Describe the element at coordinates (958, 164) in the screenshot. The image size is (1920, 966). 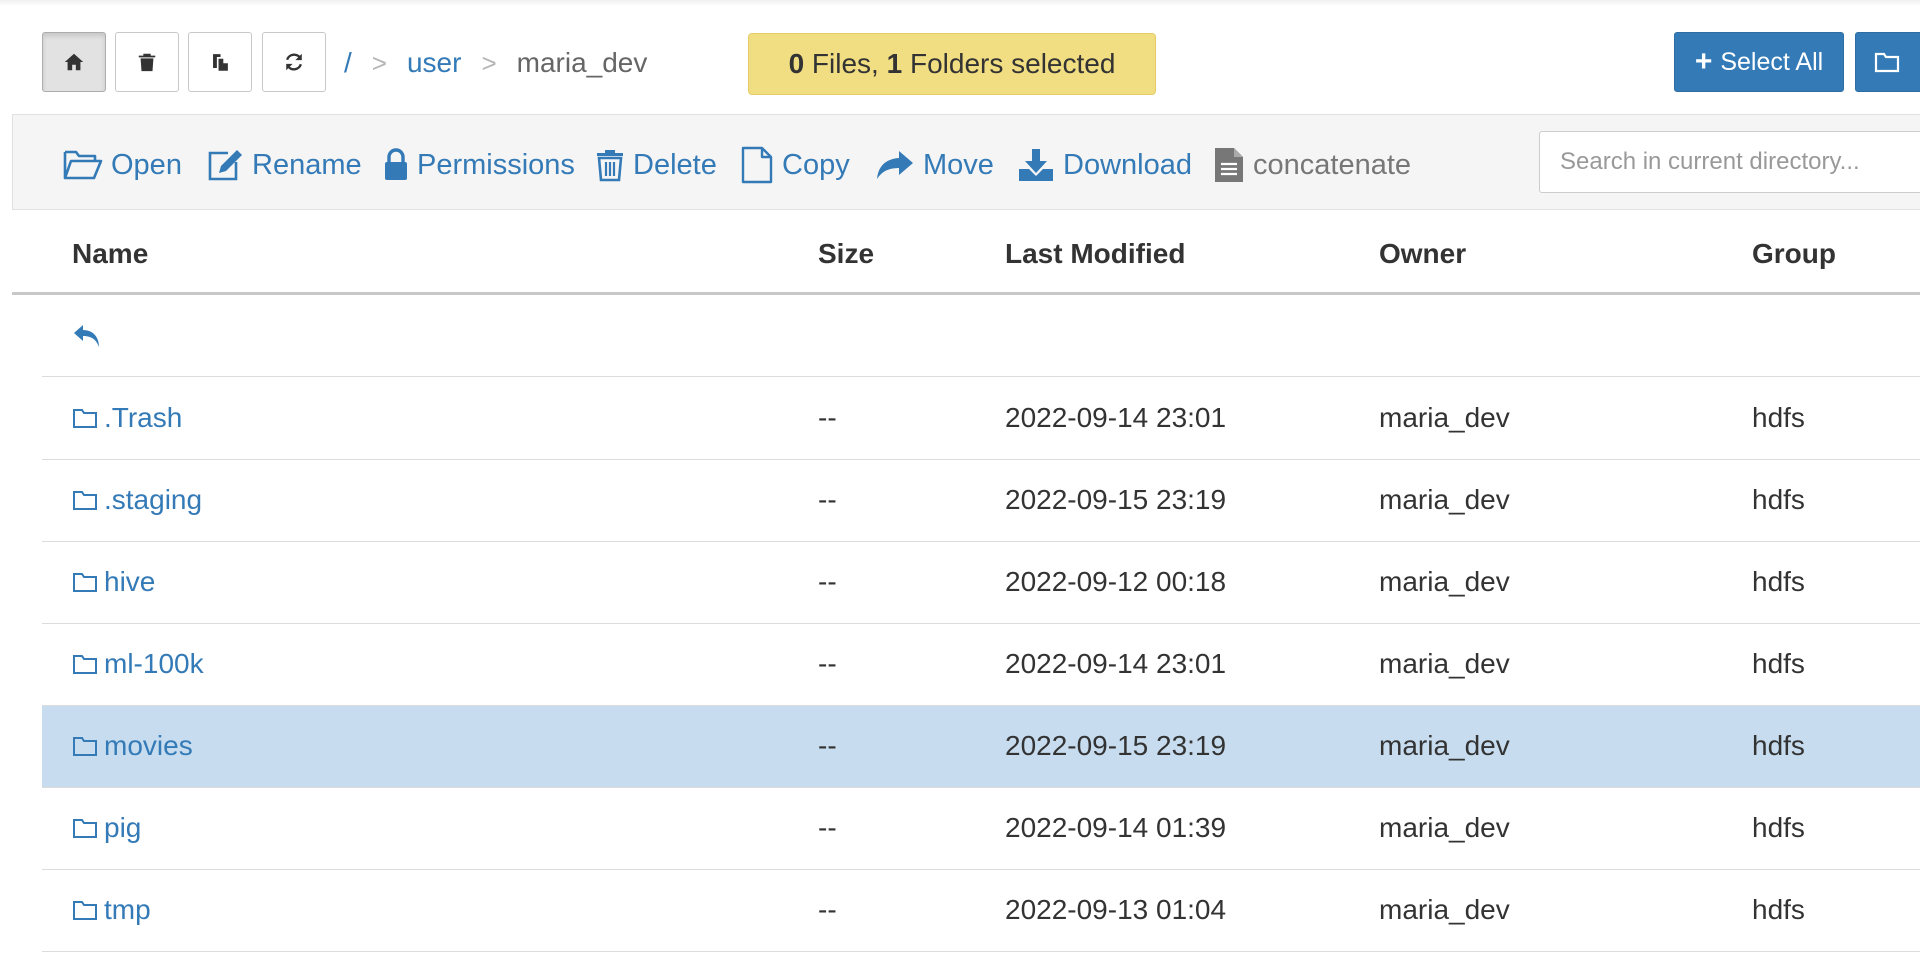
I see `move-label: Move` at that location.